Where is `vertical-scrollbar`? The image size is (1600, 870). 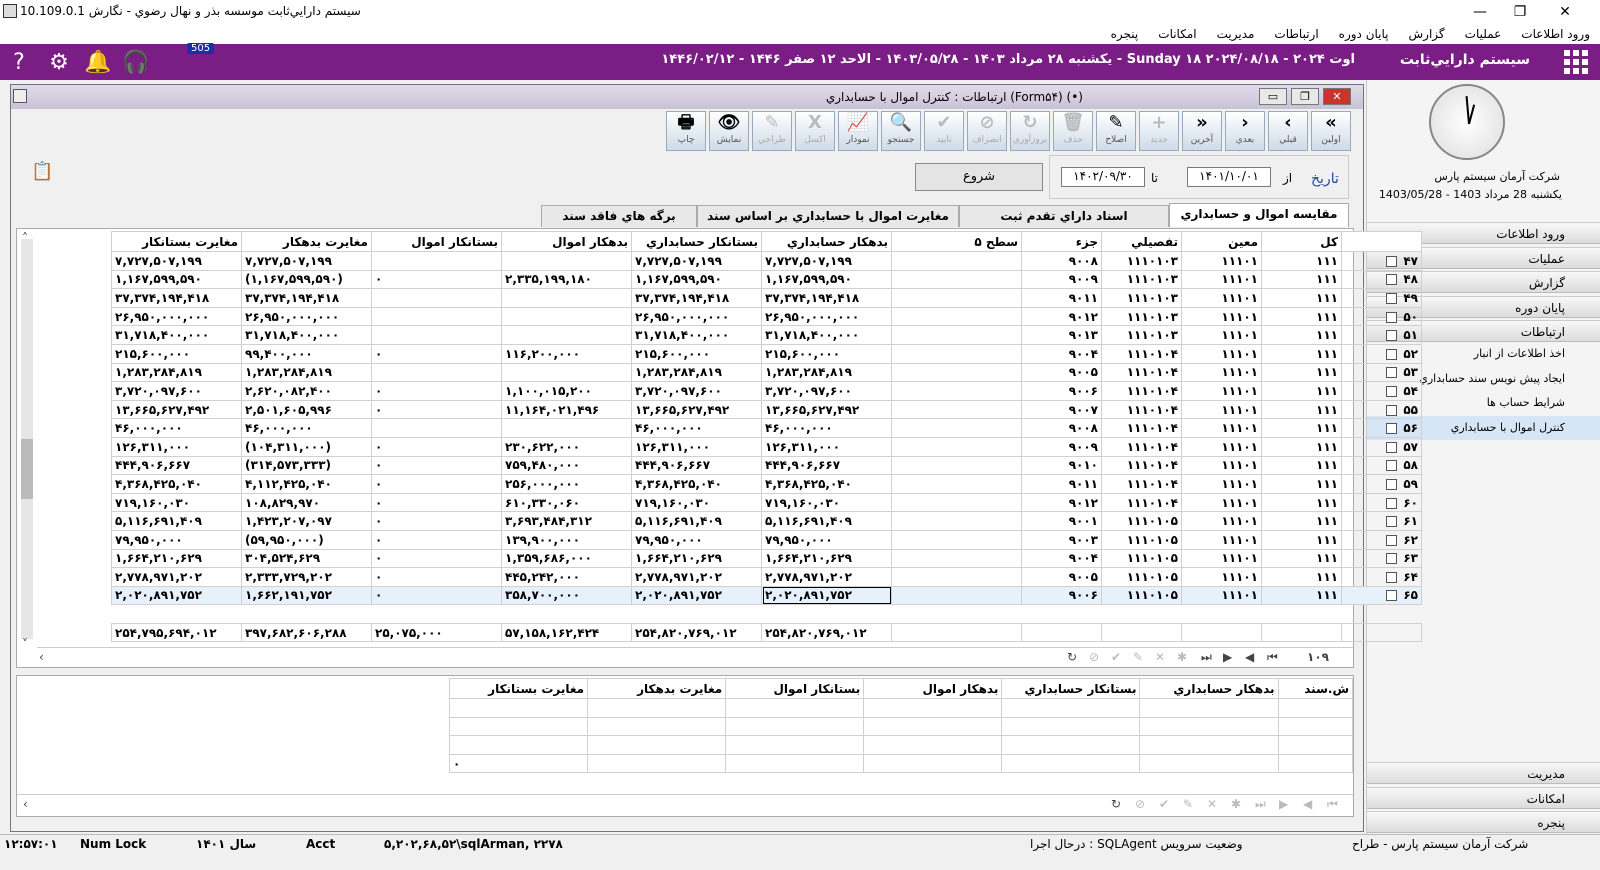 vertical-scrollbar is located at coordinates (27, 439).